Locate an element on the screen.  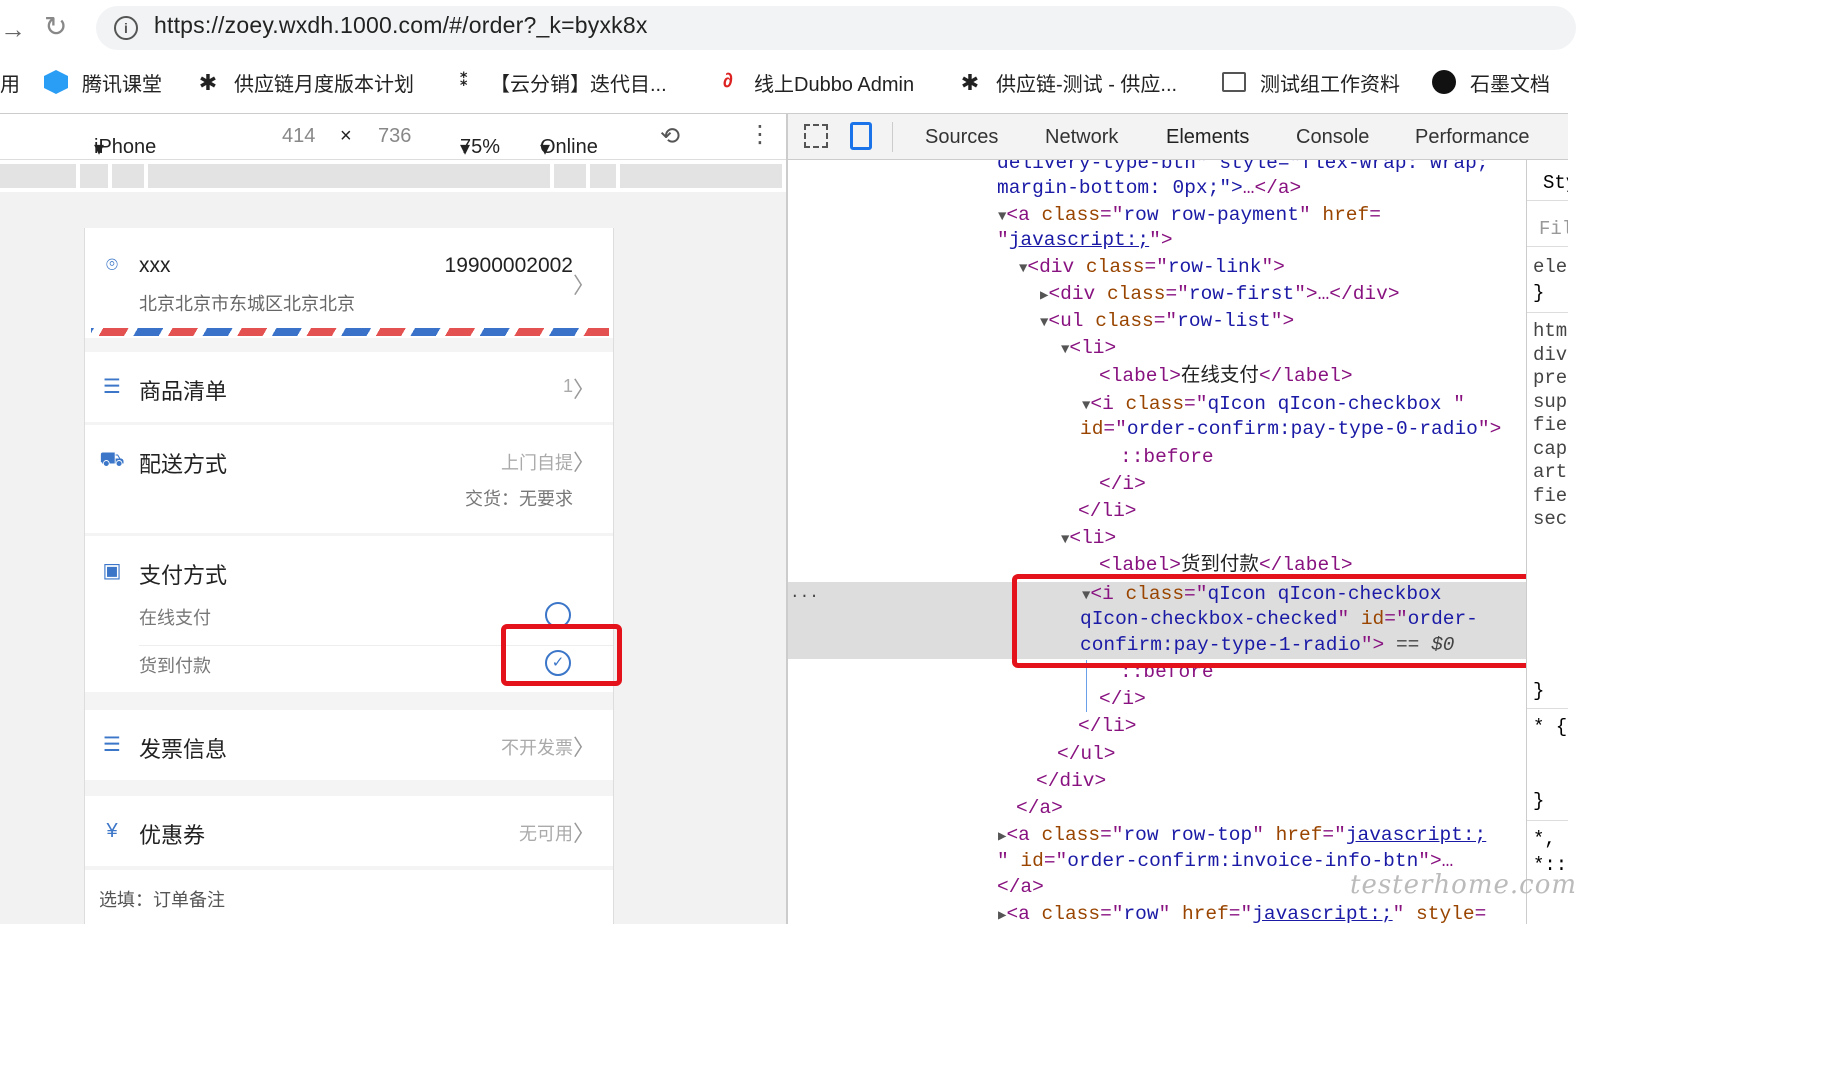
coupon-value: 无可用 is located at coordinates (546, 834).